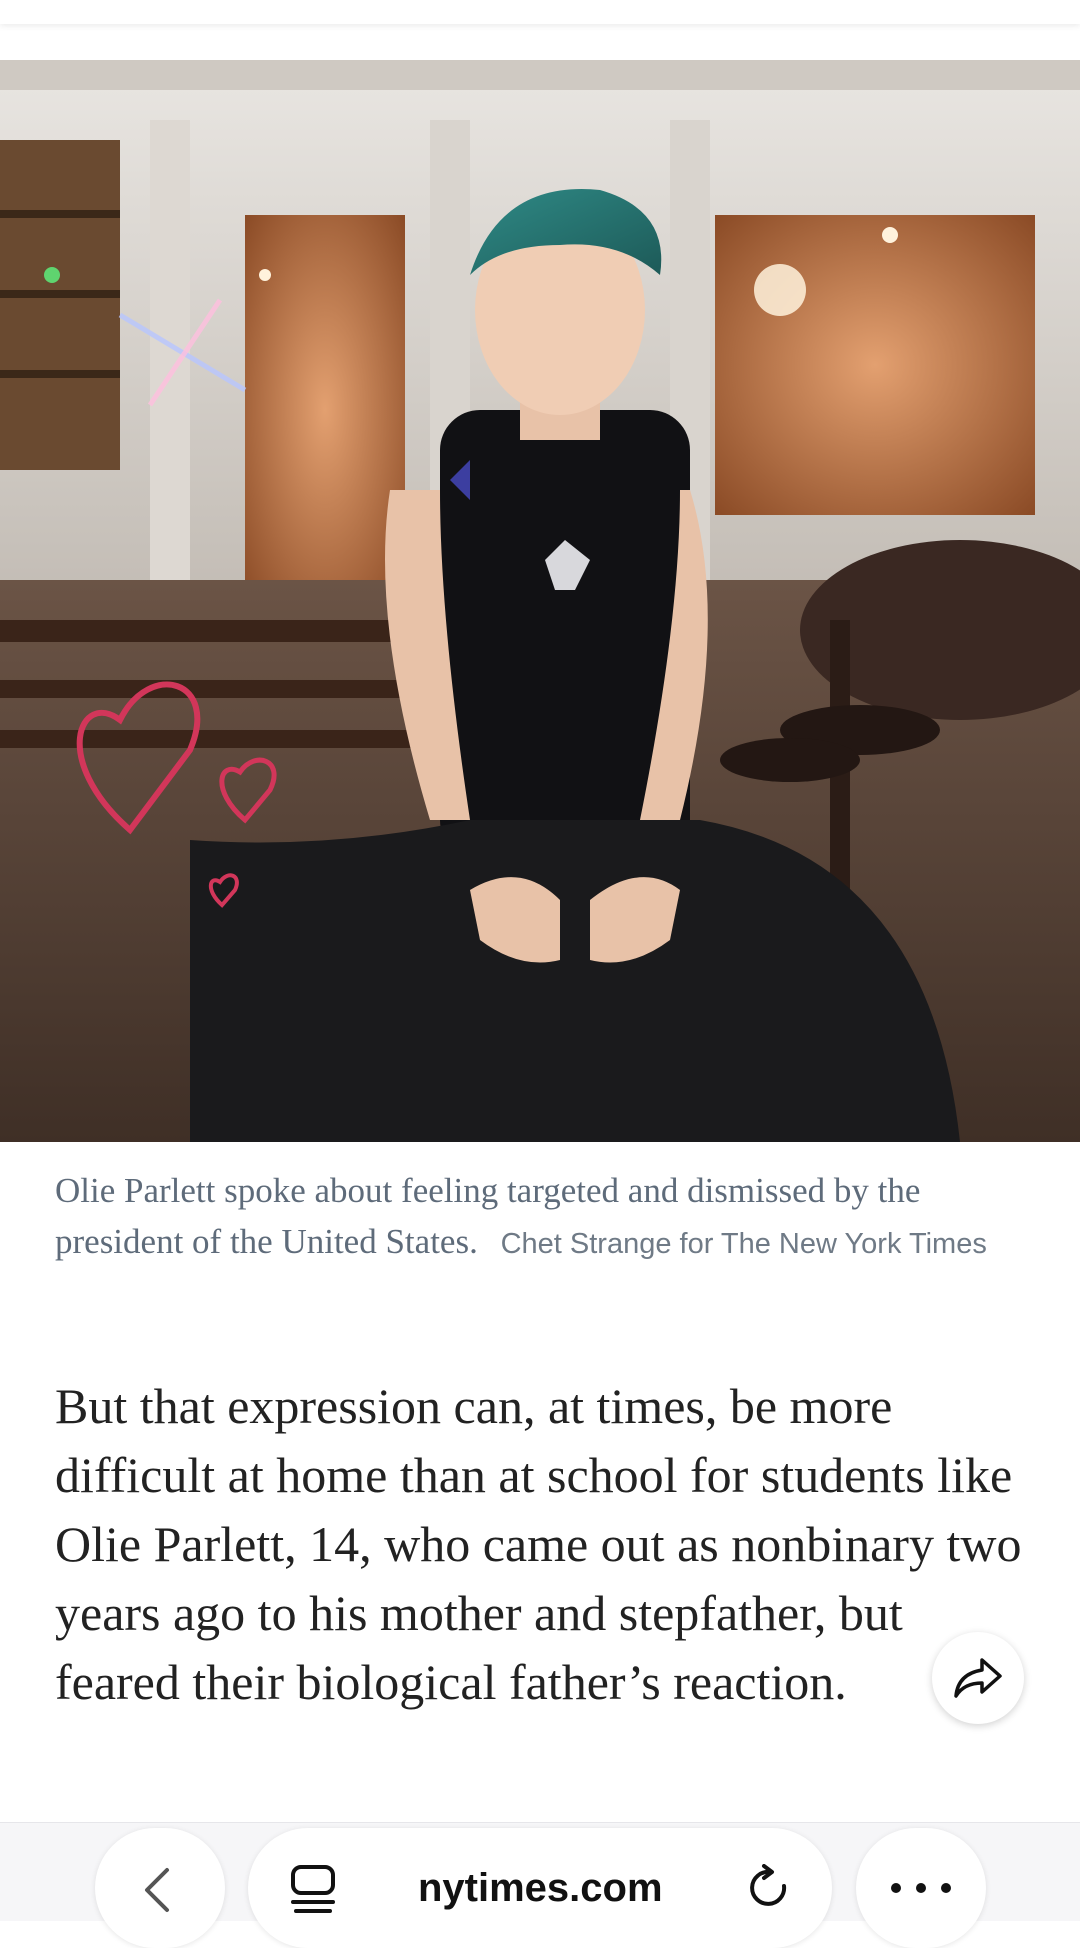 This screenshot has width=1080, height=1948. Describe the element at coordinates (771, 1889) in the screenshot. I see `reload-icon` at that location.